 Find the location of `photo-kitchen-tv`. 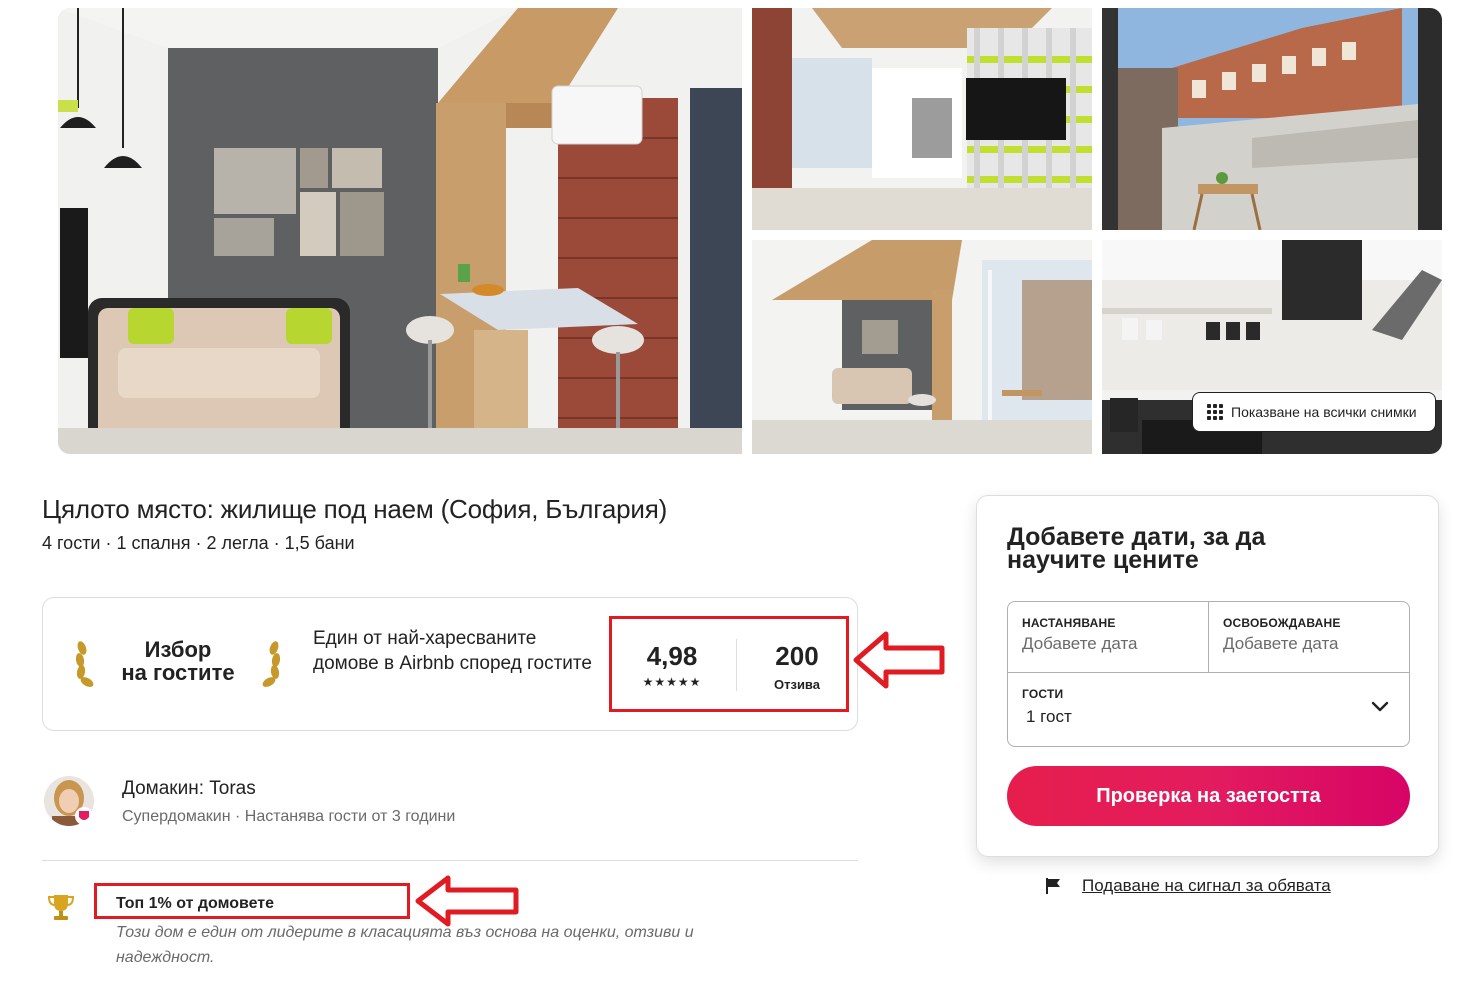

photo-kitchen-tv is located at coordinates (922, 119).